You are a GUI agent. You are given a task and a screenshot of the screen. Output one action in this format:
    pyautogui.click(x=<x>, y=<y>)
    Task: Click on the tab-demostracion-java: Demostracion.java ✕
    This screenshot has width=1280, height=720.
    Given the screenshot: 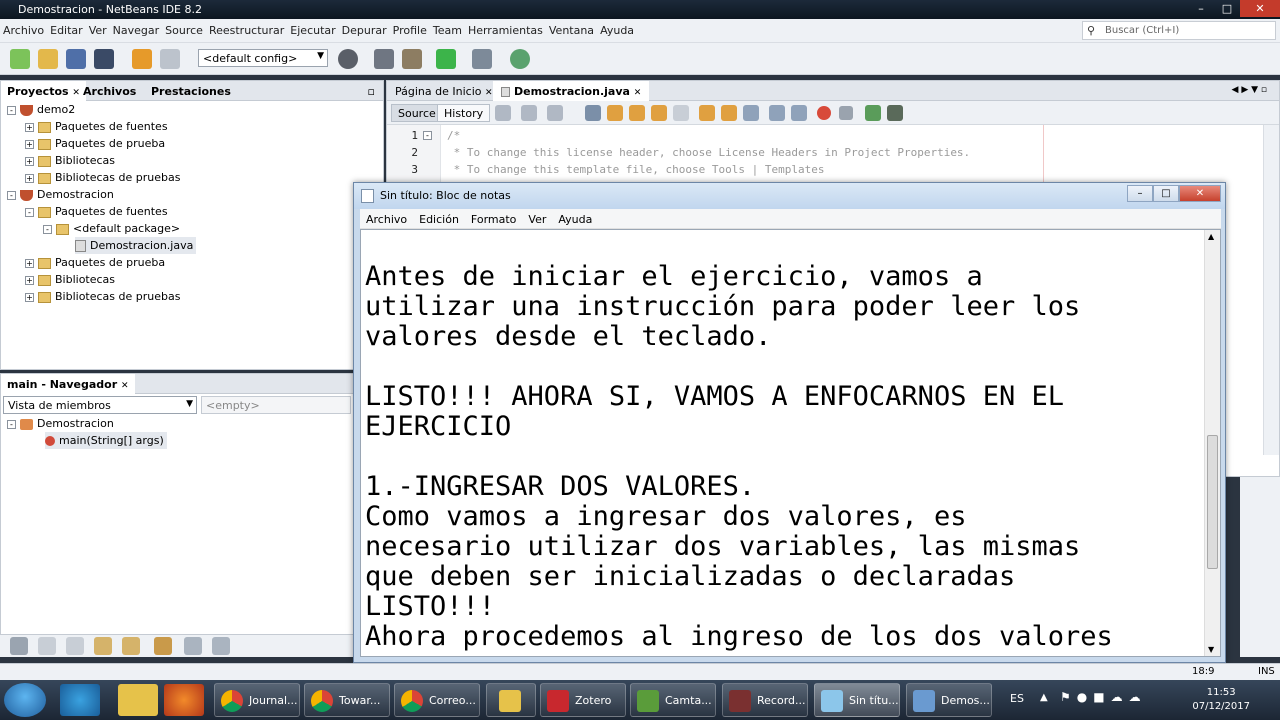 What is the action you would take?
    pyautogui.click(x=571, y=91)
    